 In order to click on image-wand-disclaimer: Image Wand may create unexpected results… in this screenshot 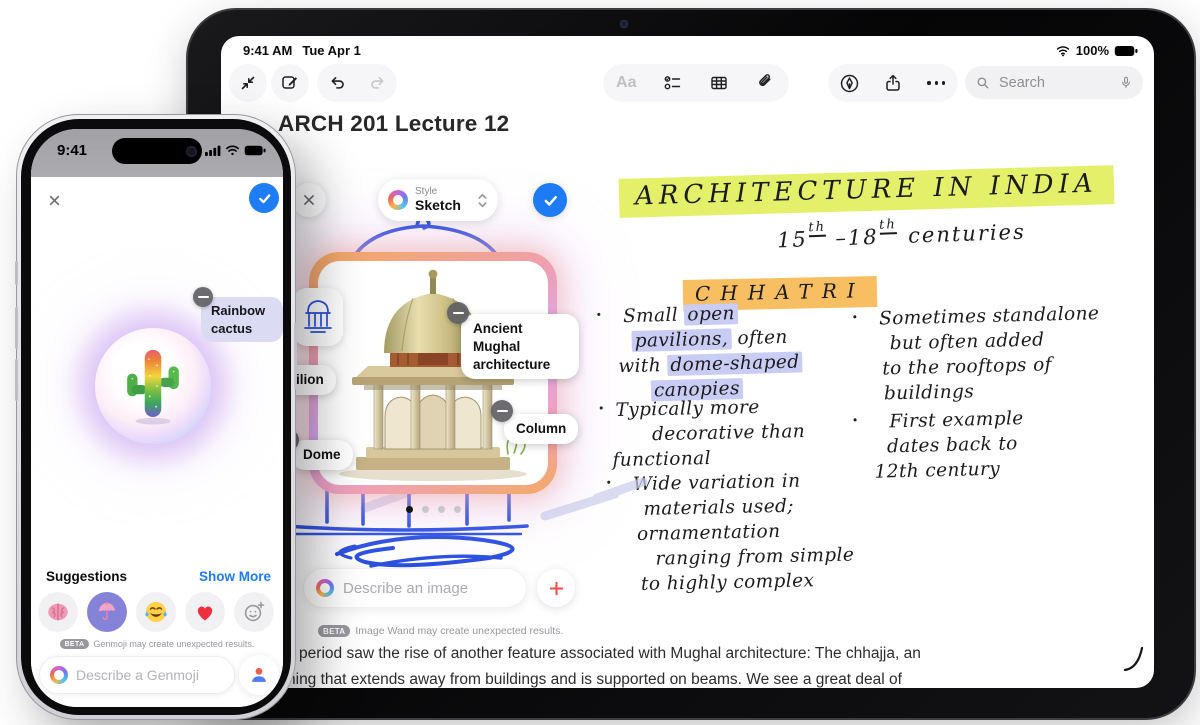, I will do `click(459, 631)`.